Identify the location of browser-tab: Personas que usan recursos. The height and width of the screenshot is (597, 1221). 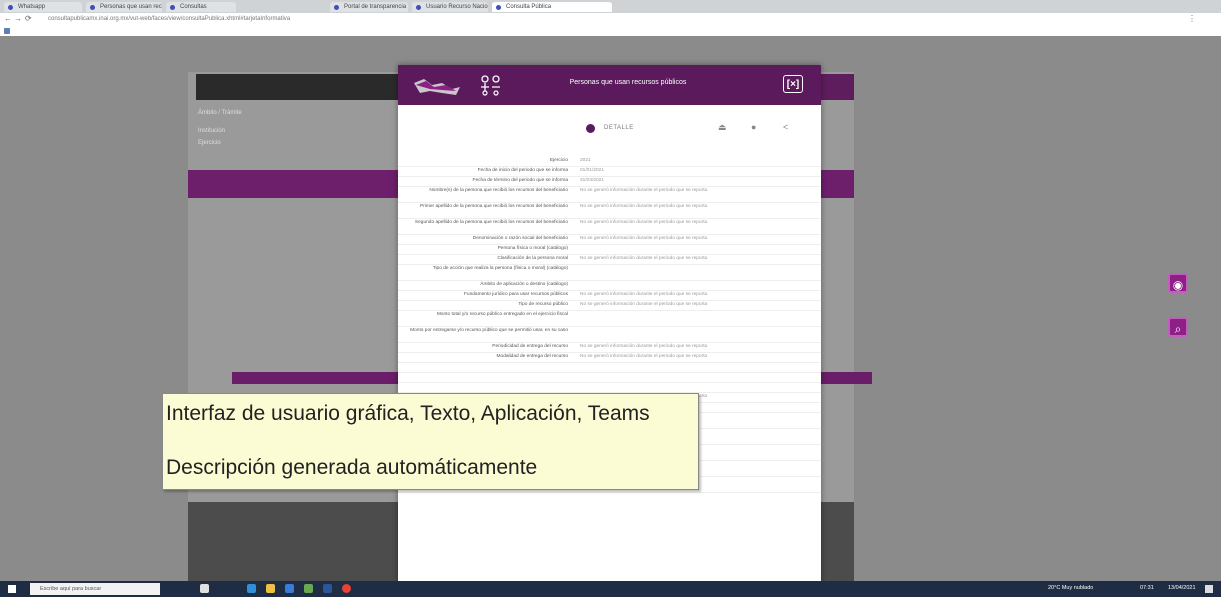
(124, 7).